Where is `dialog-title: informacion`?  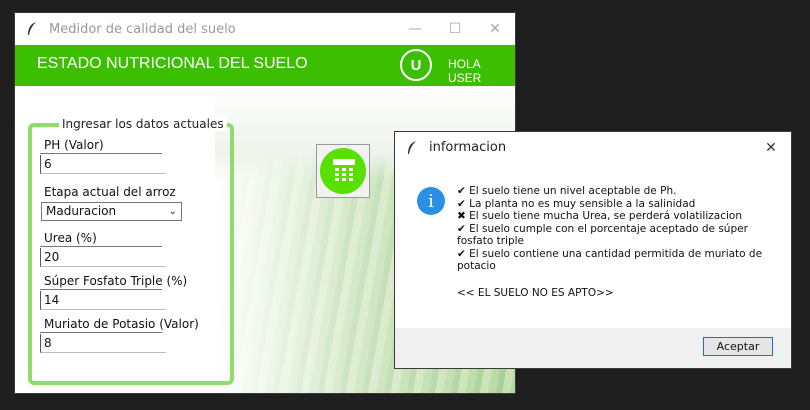
dialog-title: informacion is located at coordinates (468, 147).